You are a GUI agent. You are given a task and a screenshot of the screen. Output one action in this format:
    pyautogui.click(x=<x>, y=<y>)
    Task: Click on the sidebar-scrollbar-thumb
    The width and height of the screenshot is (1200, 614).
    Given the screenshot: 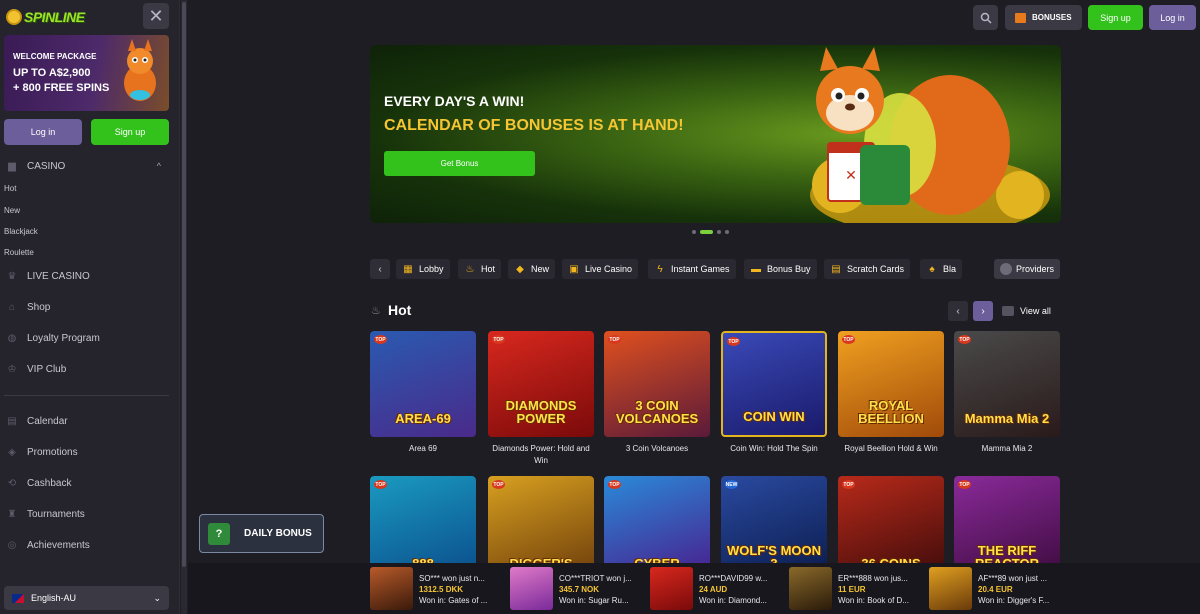 What is the action you would take?
    pyautogui.click(x=184, y=284)
    